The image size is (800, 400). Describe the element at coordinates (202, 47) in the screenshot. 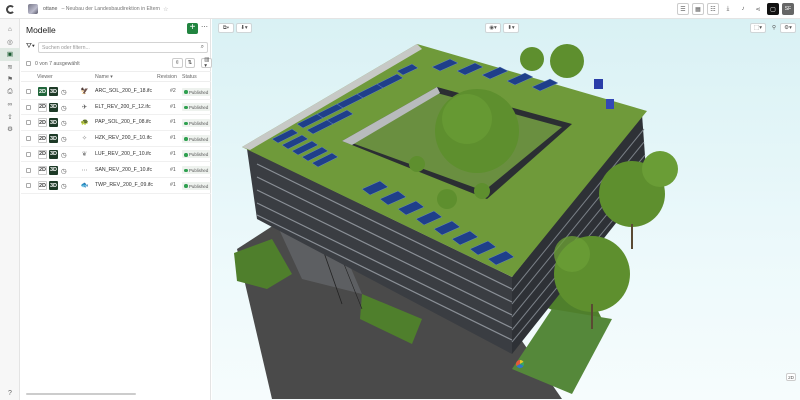

I see `search-icon: ⌕` at that location.